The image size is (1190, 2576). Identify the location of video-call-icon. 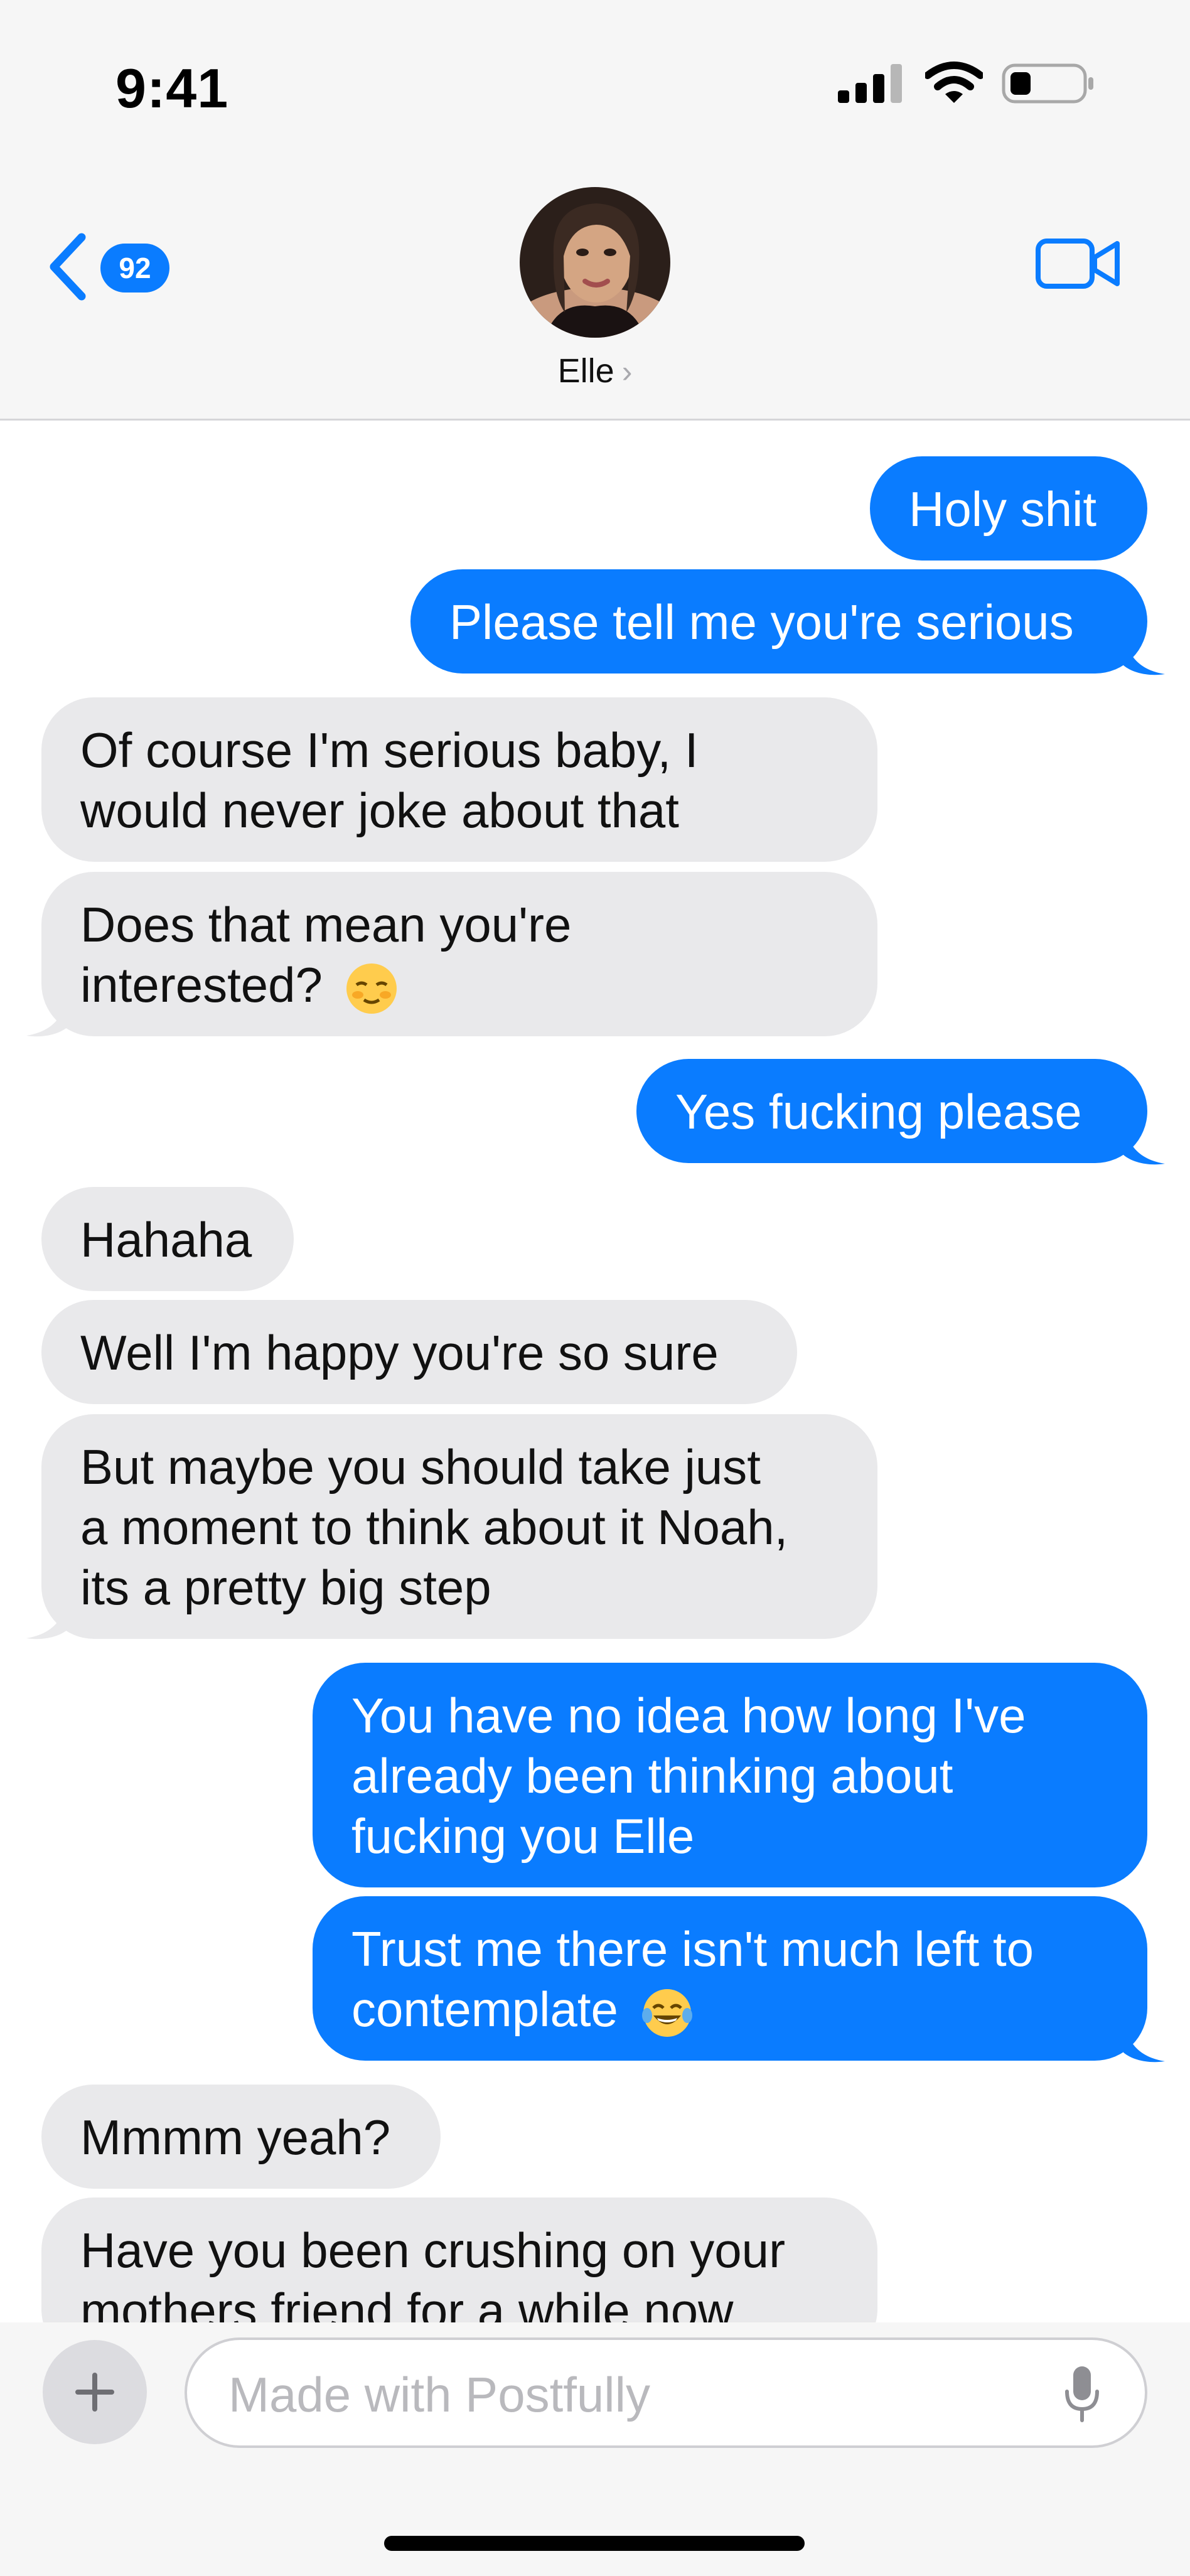
(1078, 263).